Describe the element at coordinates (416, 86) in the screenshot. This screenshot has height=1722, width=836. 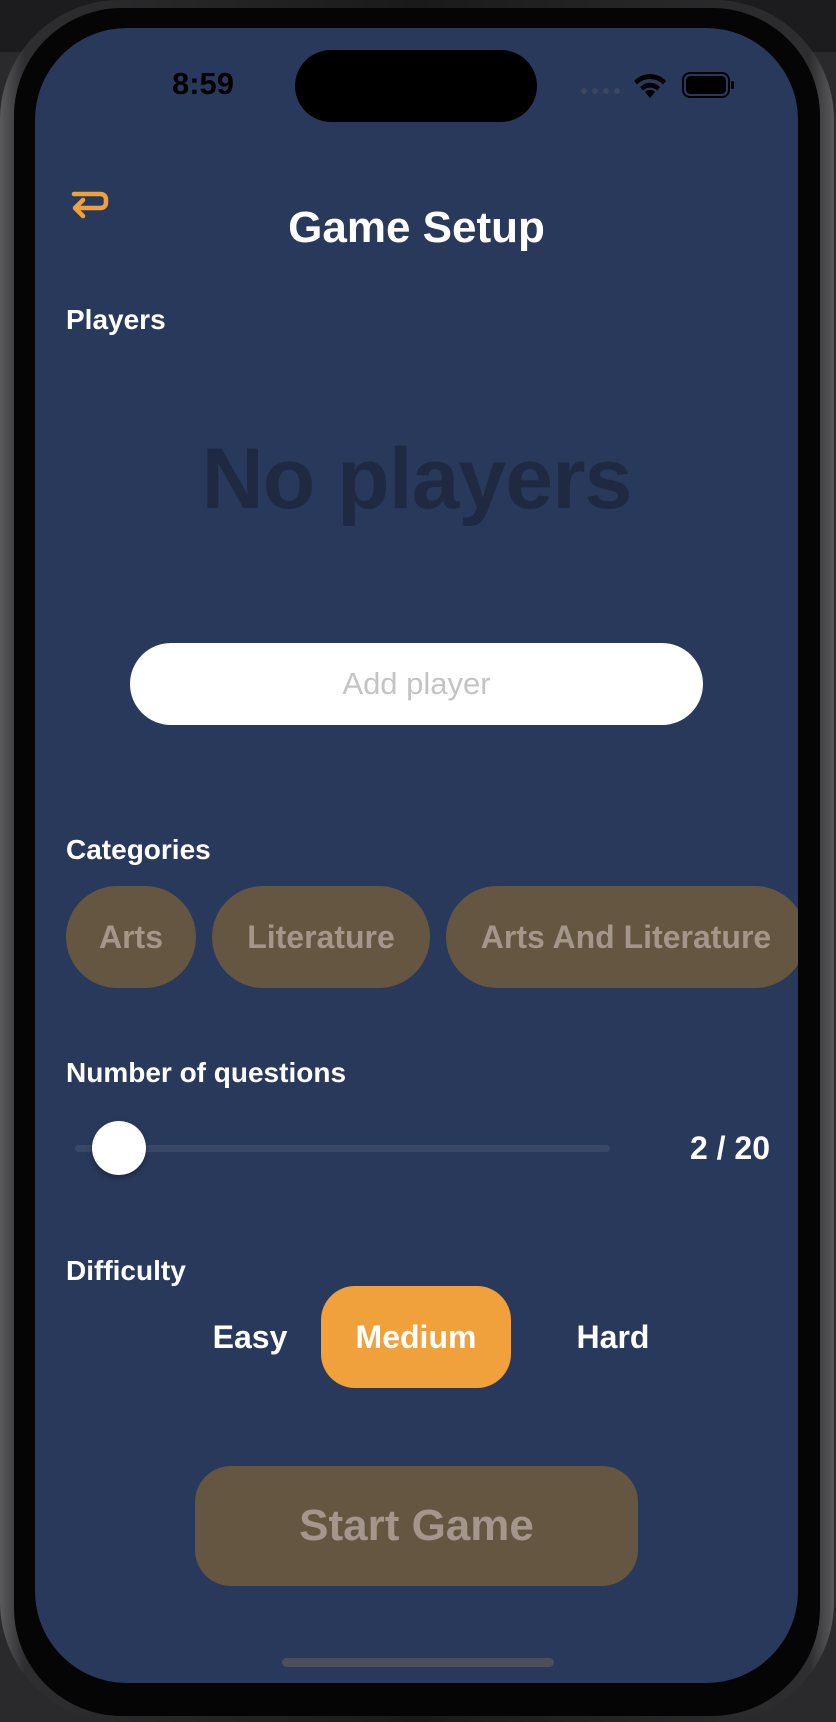
I see `dynamic-island` at that location.